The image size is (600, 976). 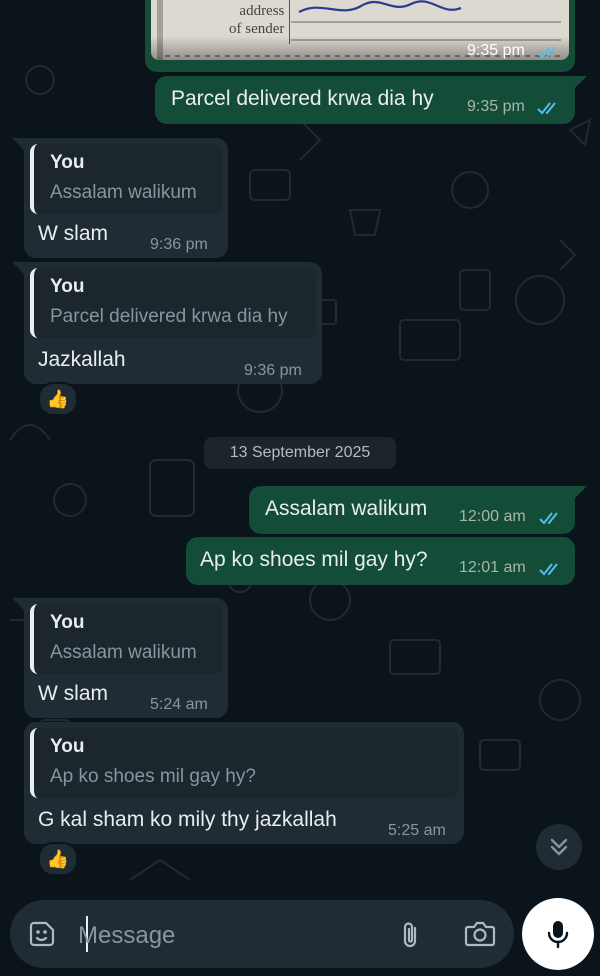 I want to click on message-time: 5:24 am, so click(x=179, y=704).